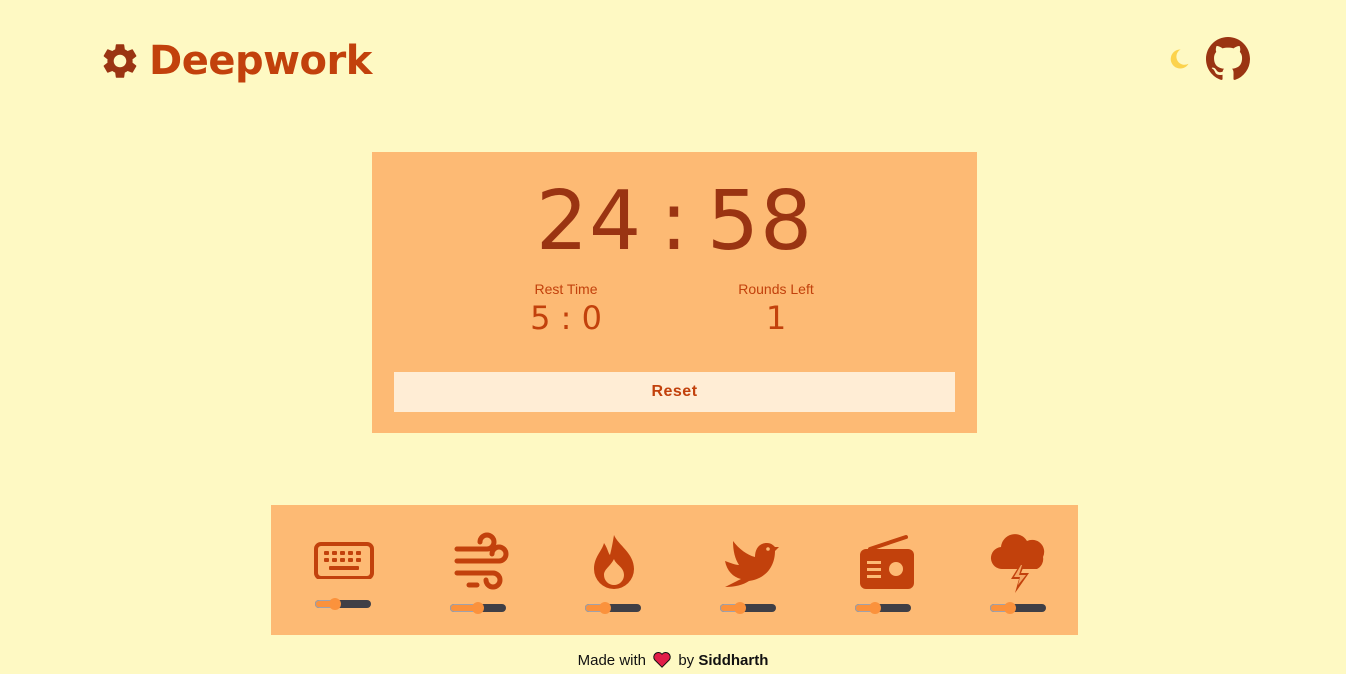  I want to click on app-title: Deepwork, so click(260, 61).